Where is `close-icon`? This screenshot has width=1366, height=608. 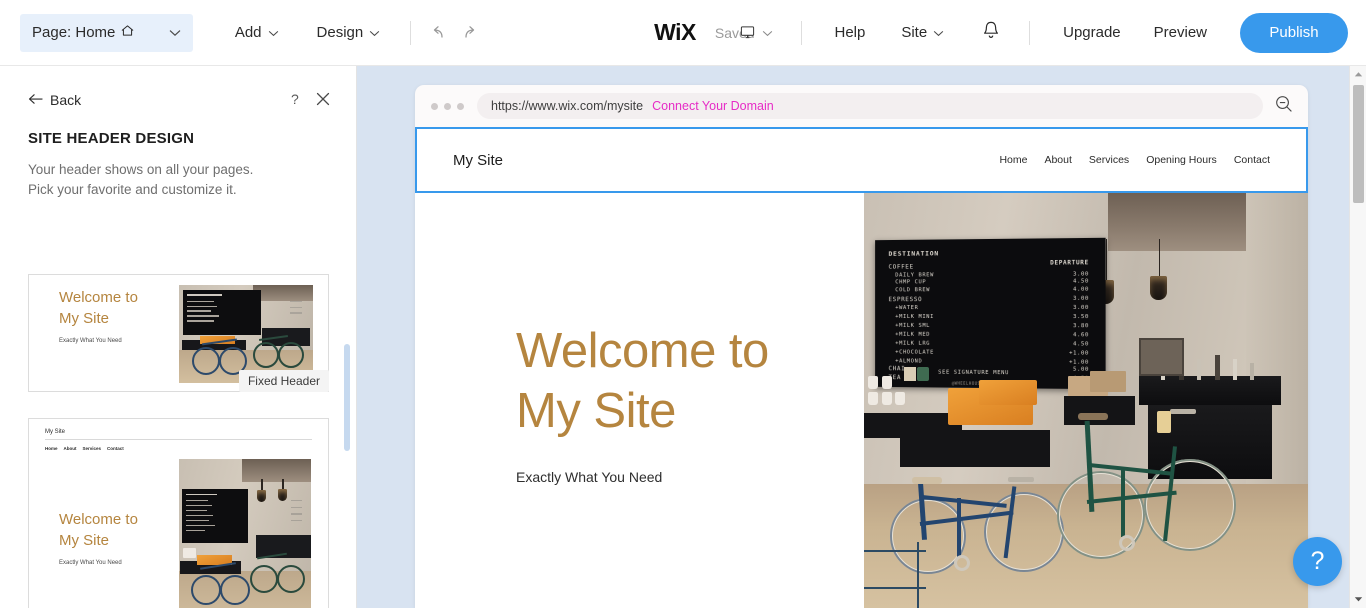
close-icon is located at coordinates (323, 101).